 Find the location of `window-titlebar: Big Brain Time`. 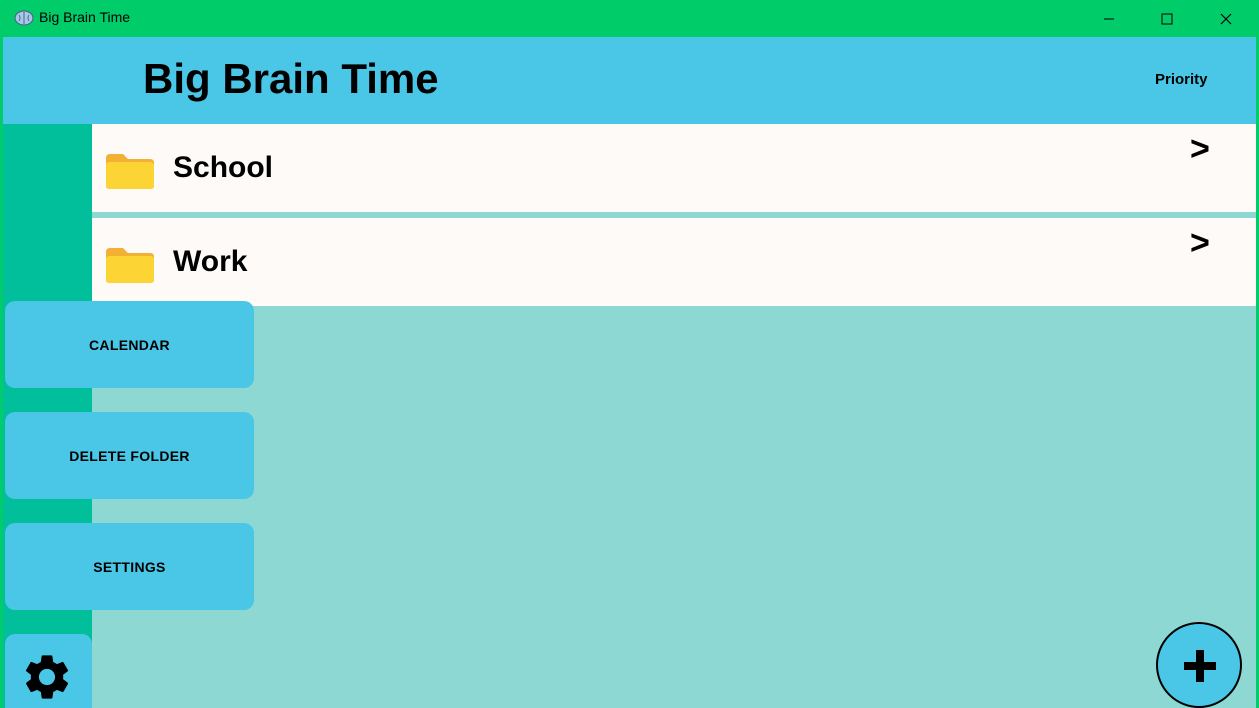

window-titlebar: Big Brain Time is located at coordinates (629, 18).